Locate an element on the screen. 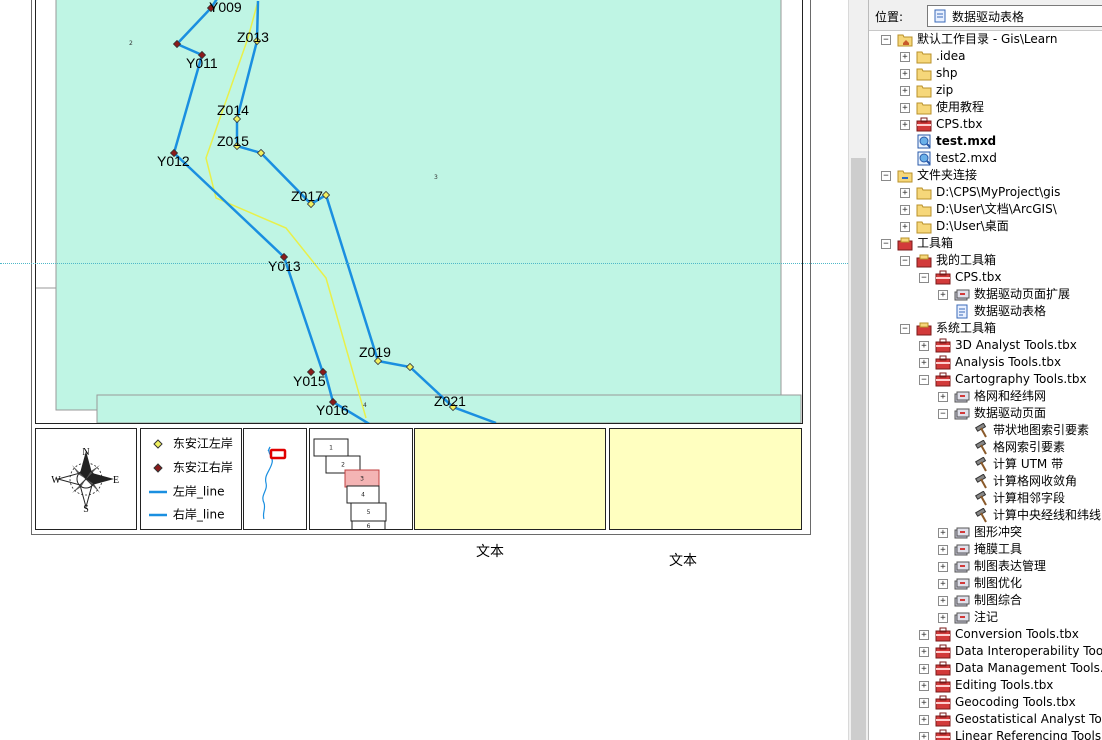  catalog-item: − 工具箱 is located at coordinates (985, 243).